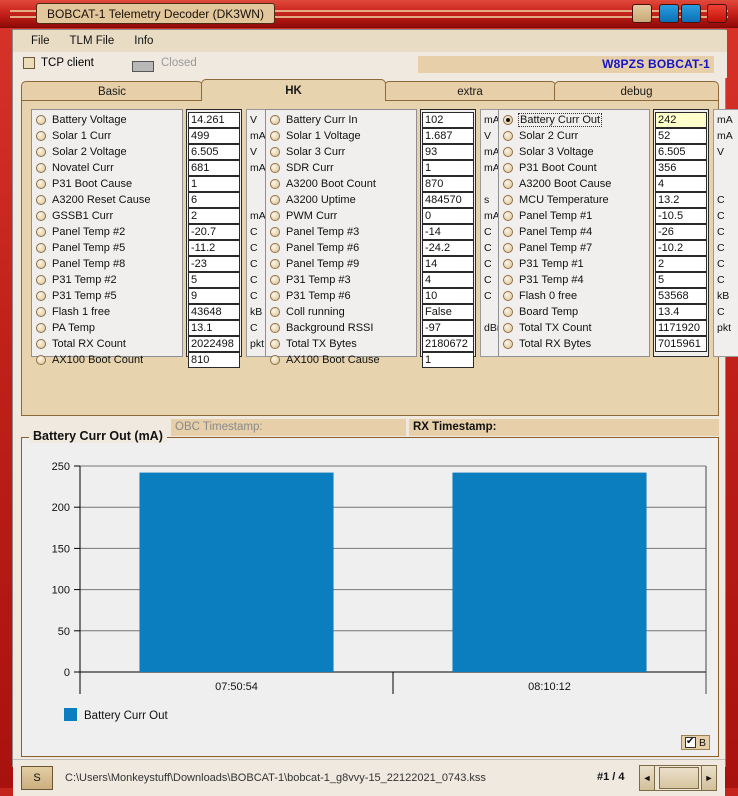 The image size is (738, 796). What do you see at coordinates (108, 120) in the screenshot?
I see `telemetry-radio-row: Battery Voltage` at bounding box center [108, 120].